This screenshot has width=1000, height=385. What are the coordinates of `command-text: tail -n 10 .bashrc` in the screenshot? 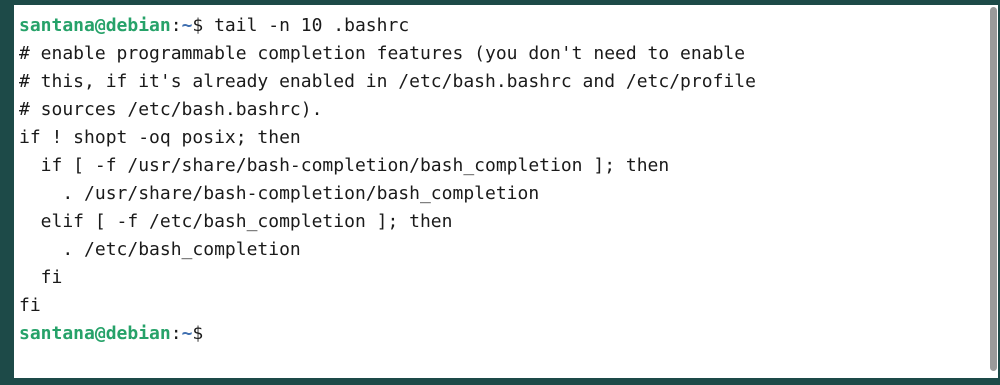 It's located at (306, 25).